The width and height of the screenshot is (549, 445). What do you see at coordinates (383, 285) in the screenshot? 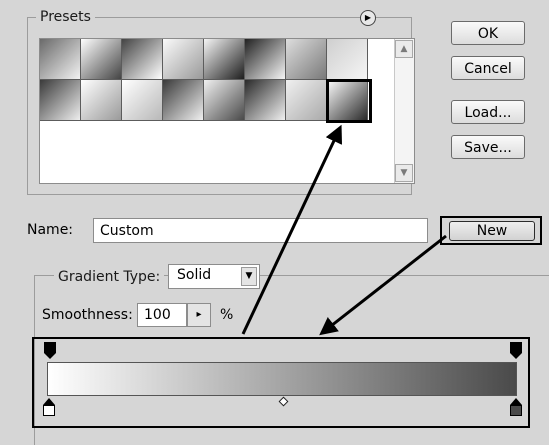
I see `annotation-arrow-to-gradient` at bounding box center [383, 285].